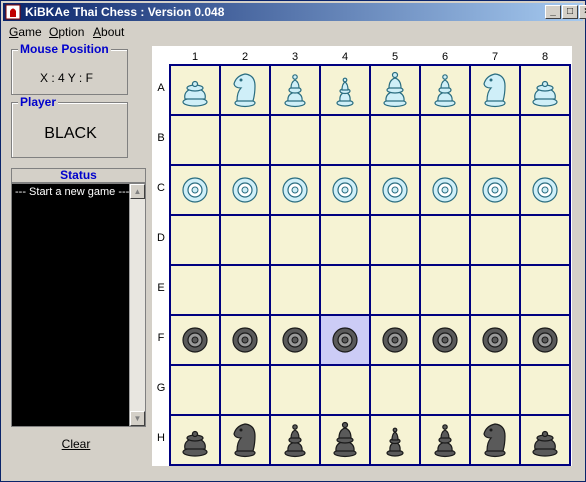  I want to click on square-H1, so click(195, 440).